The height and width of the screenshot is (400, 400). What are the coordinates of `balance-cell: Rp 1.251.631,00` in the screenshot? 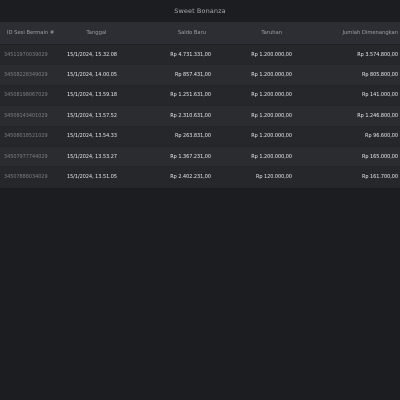 It's located at (190, 95).